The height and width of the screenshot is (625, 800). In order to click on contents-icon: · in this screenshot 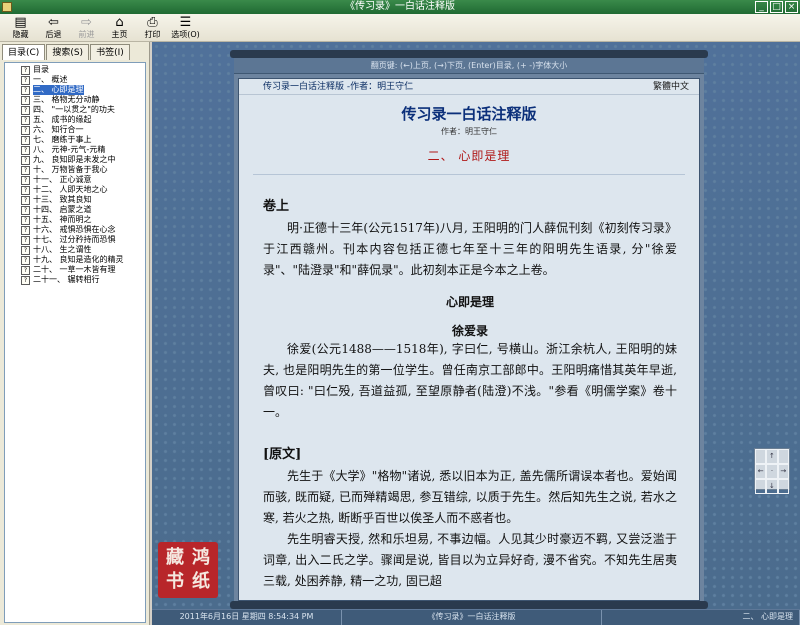, I will do `click(772, 471)`.